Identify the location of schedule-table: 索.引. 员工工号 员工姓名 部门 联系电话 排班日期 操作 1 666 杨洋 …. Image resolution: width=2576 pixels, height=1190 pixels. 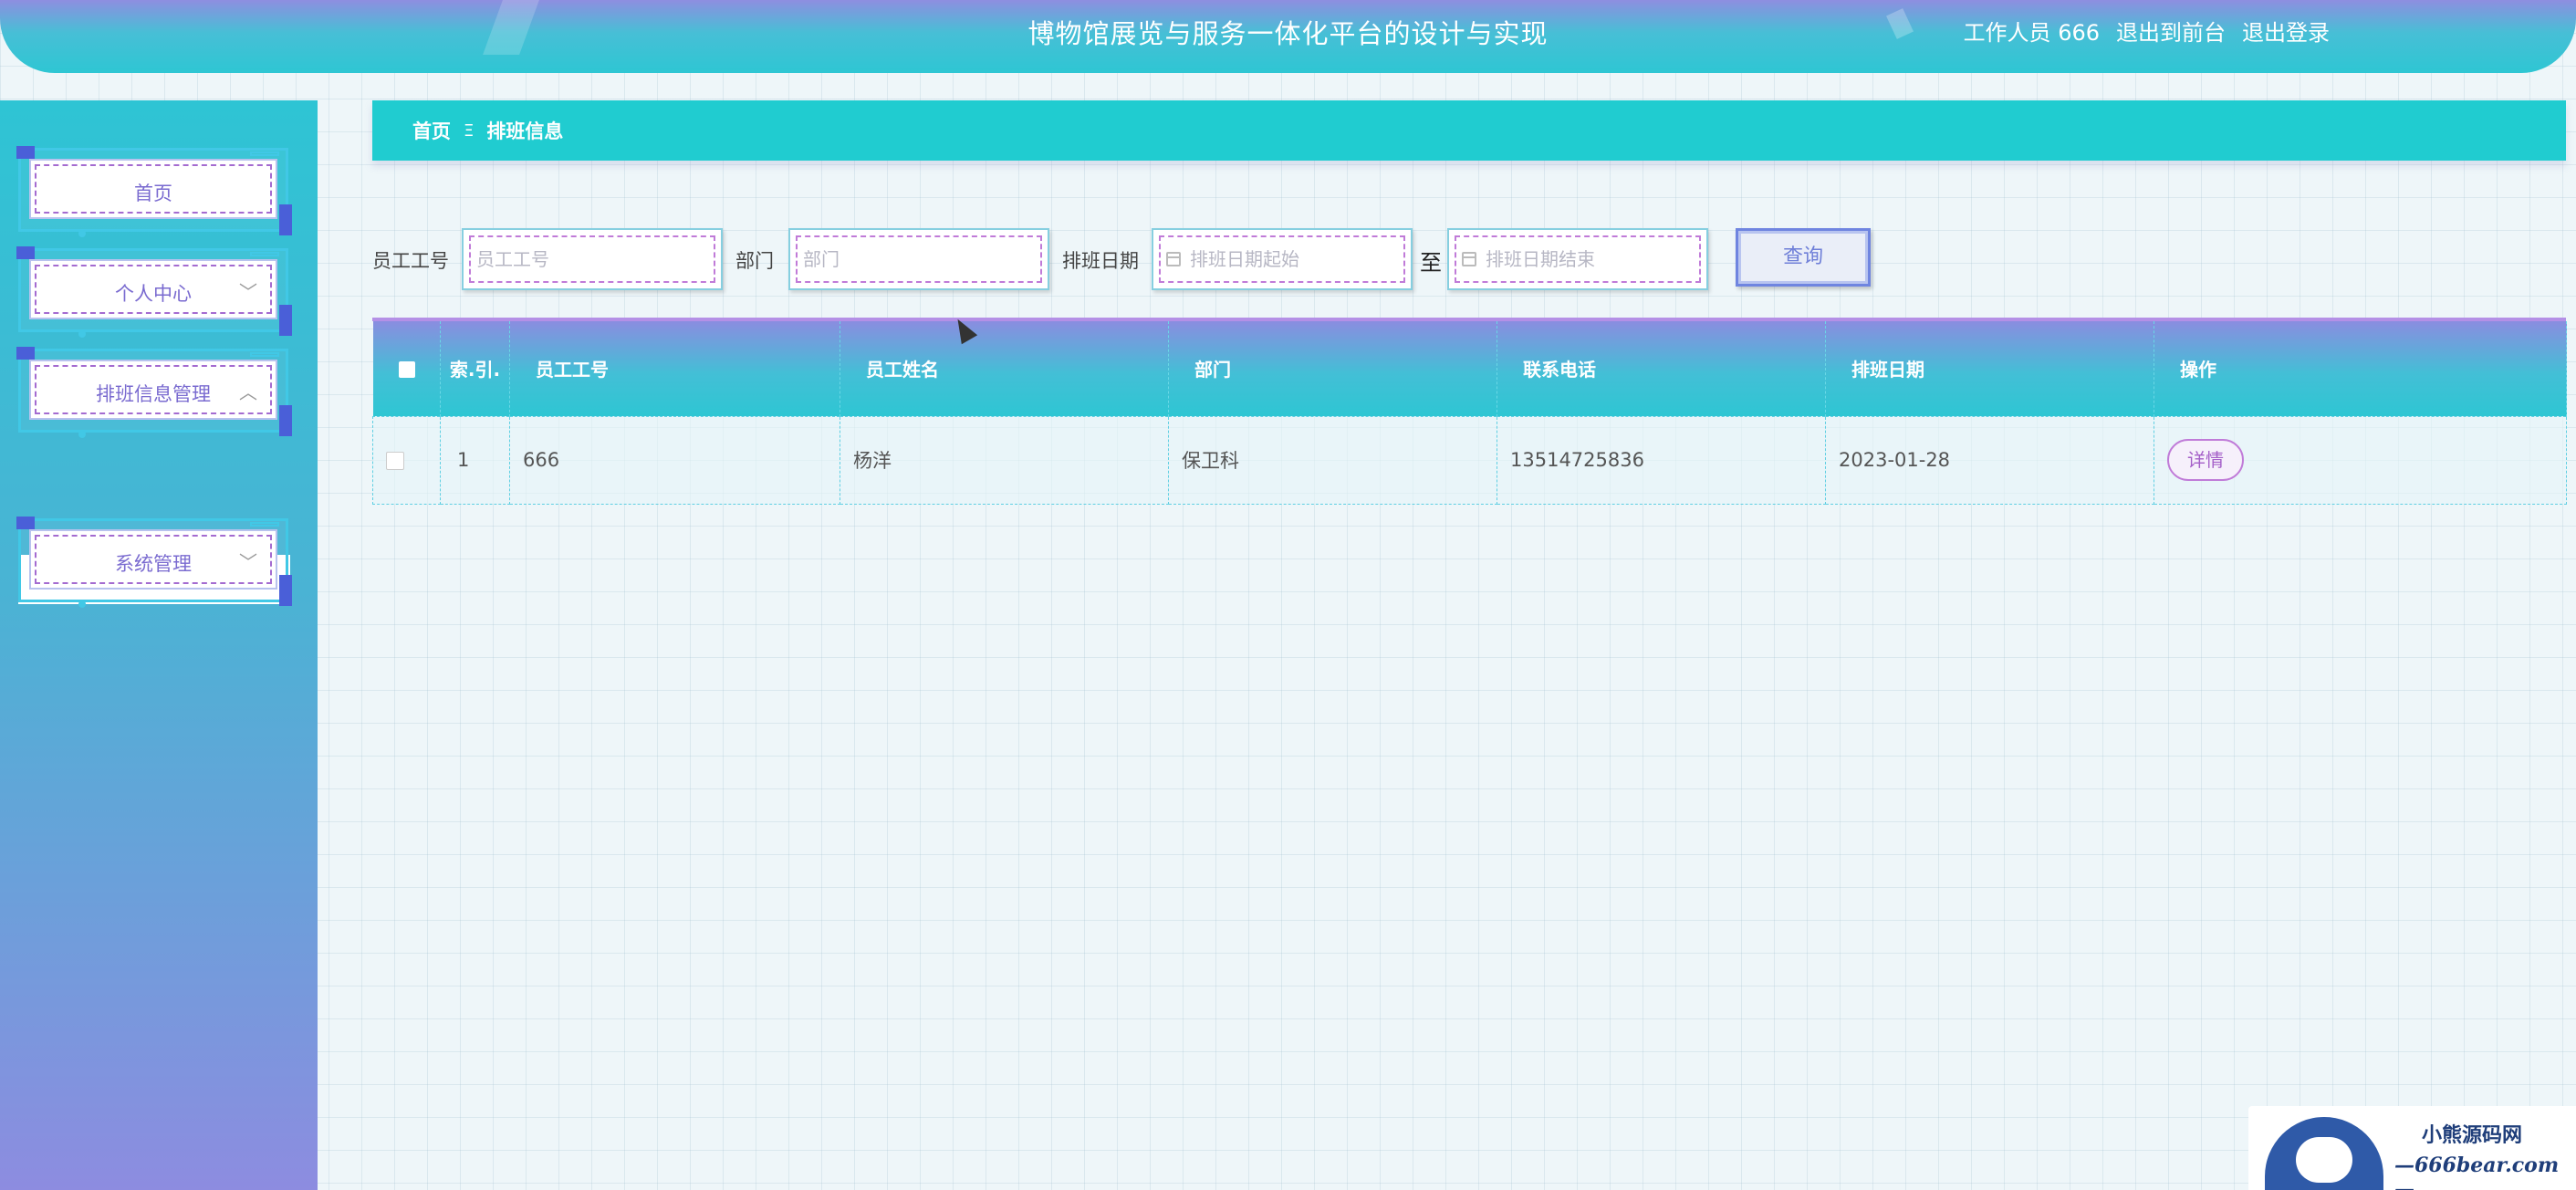
(1469, 411).